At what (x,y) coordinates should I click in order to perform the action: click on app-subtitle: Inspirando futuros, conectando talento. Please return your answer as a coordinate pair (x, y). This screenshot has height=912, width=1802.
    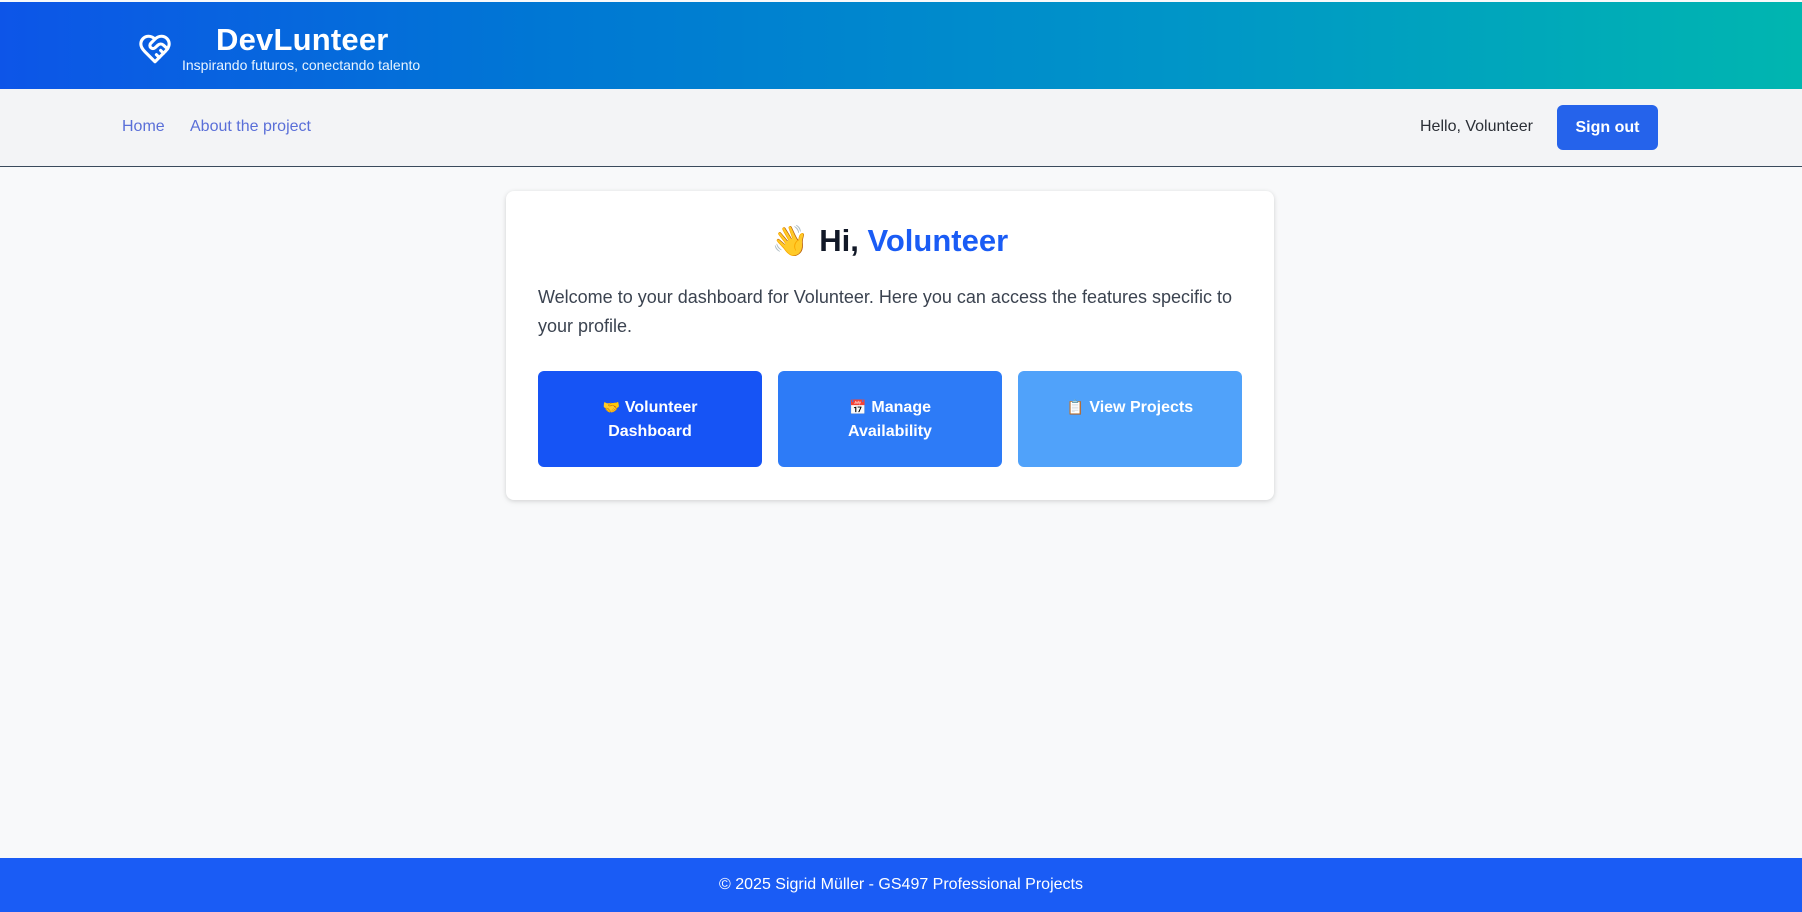
    Looking at the image, I should click on (301, 65).